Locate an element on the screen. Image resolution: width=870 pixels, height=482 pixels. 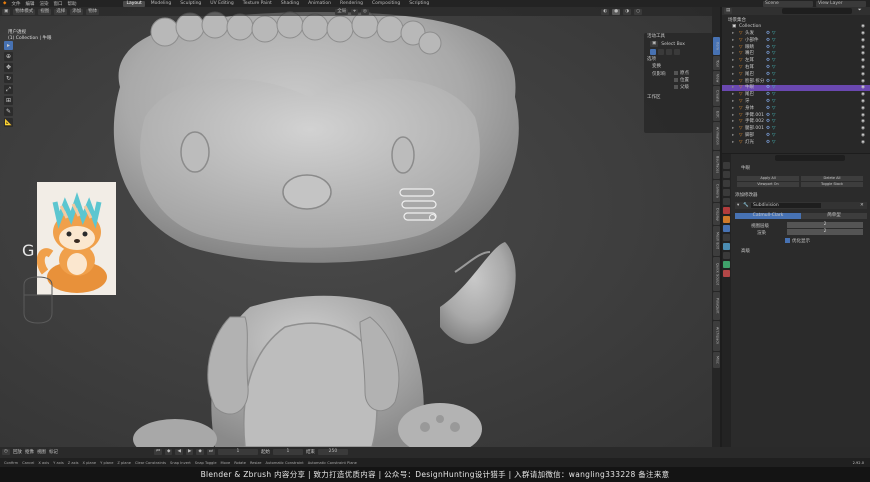
tab-rendering: Rendering is located at coordinates (351, 4).